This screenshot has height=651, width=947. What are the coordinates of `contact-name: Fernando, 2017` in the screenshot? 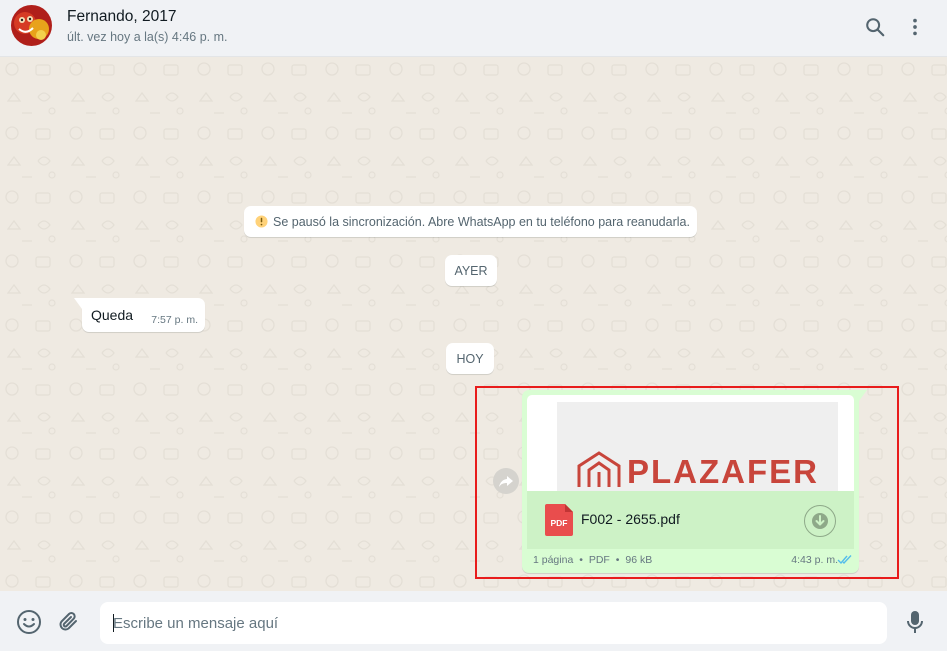 It's located at (121, 17).